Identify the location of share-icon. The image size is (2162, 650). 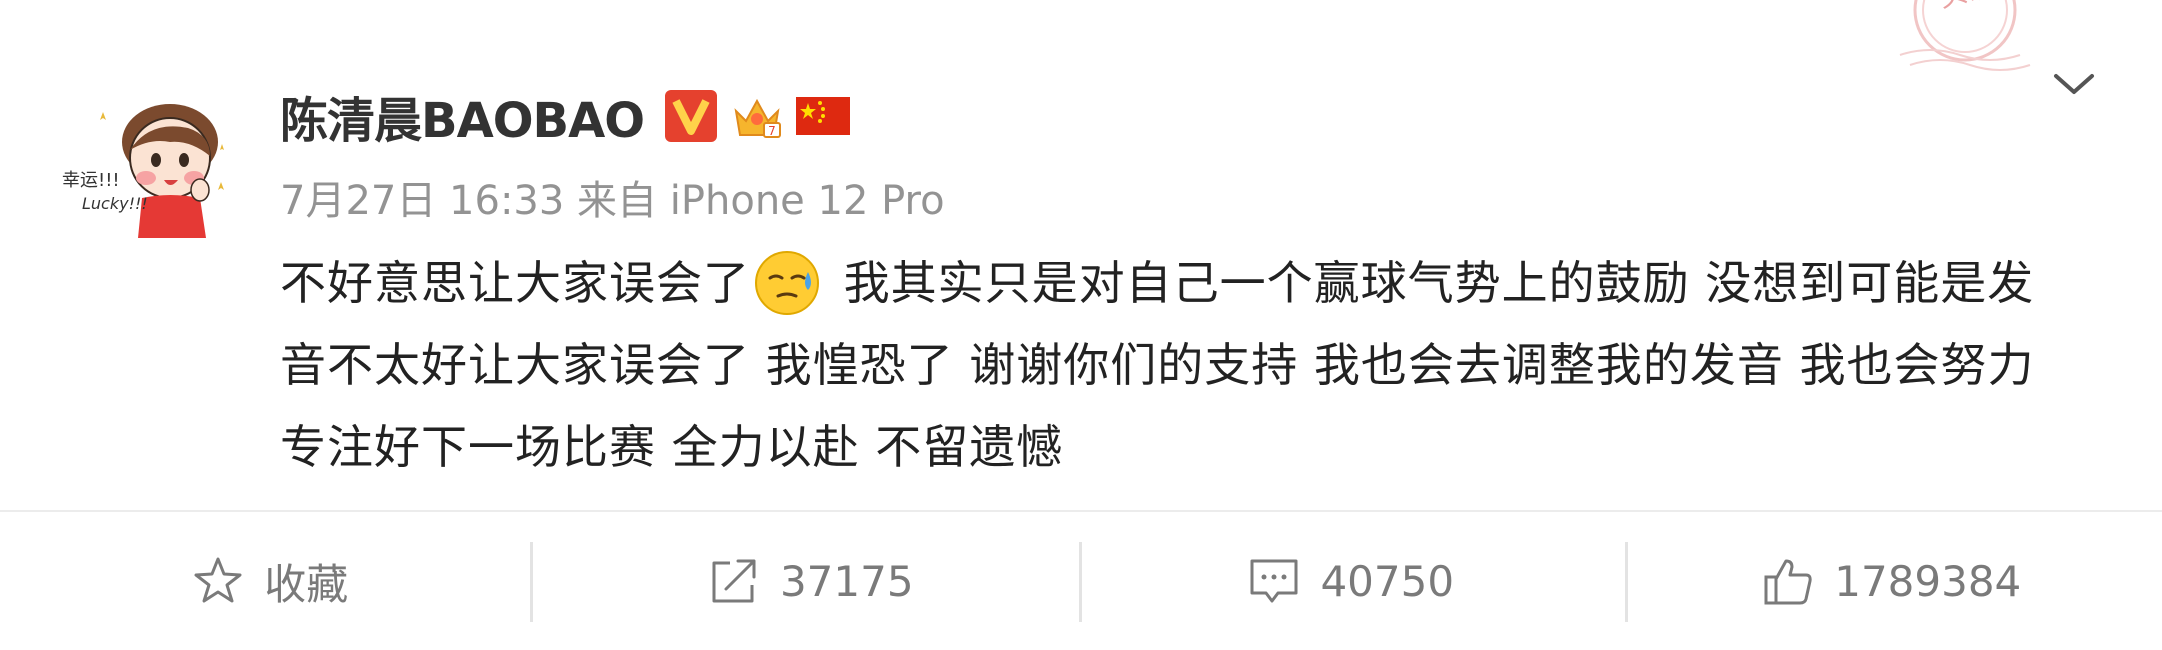
(734, 581).